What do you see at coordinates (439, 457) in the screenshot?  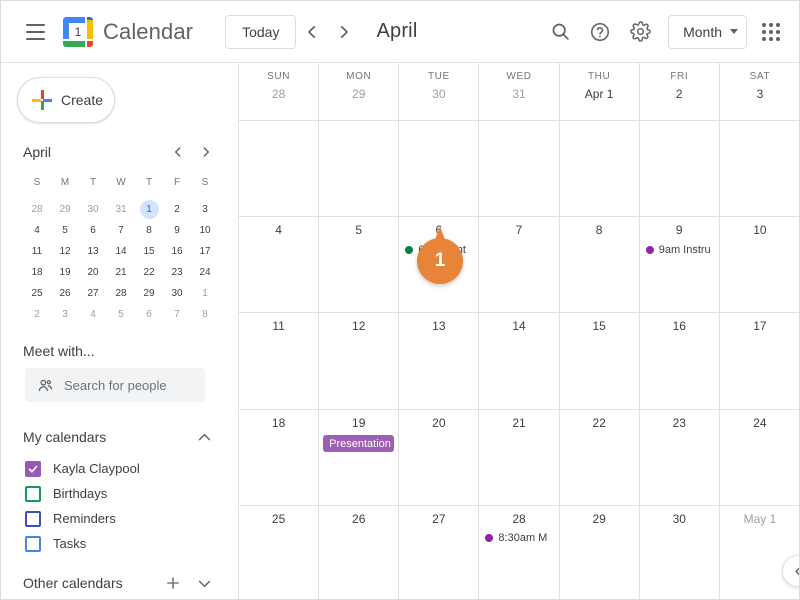 I see `day-cell: 20` at bounding box center [439, 457].